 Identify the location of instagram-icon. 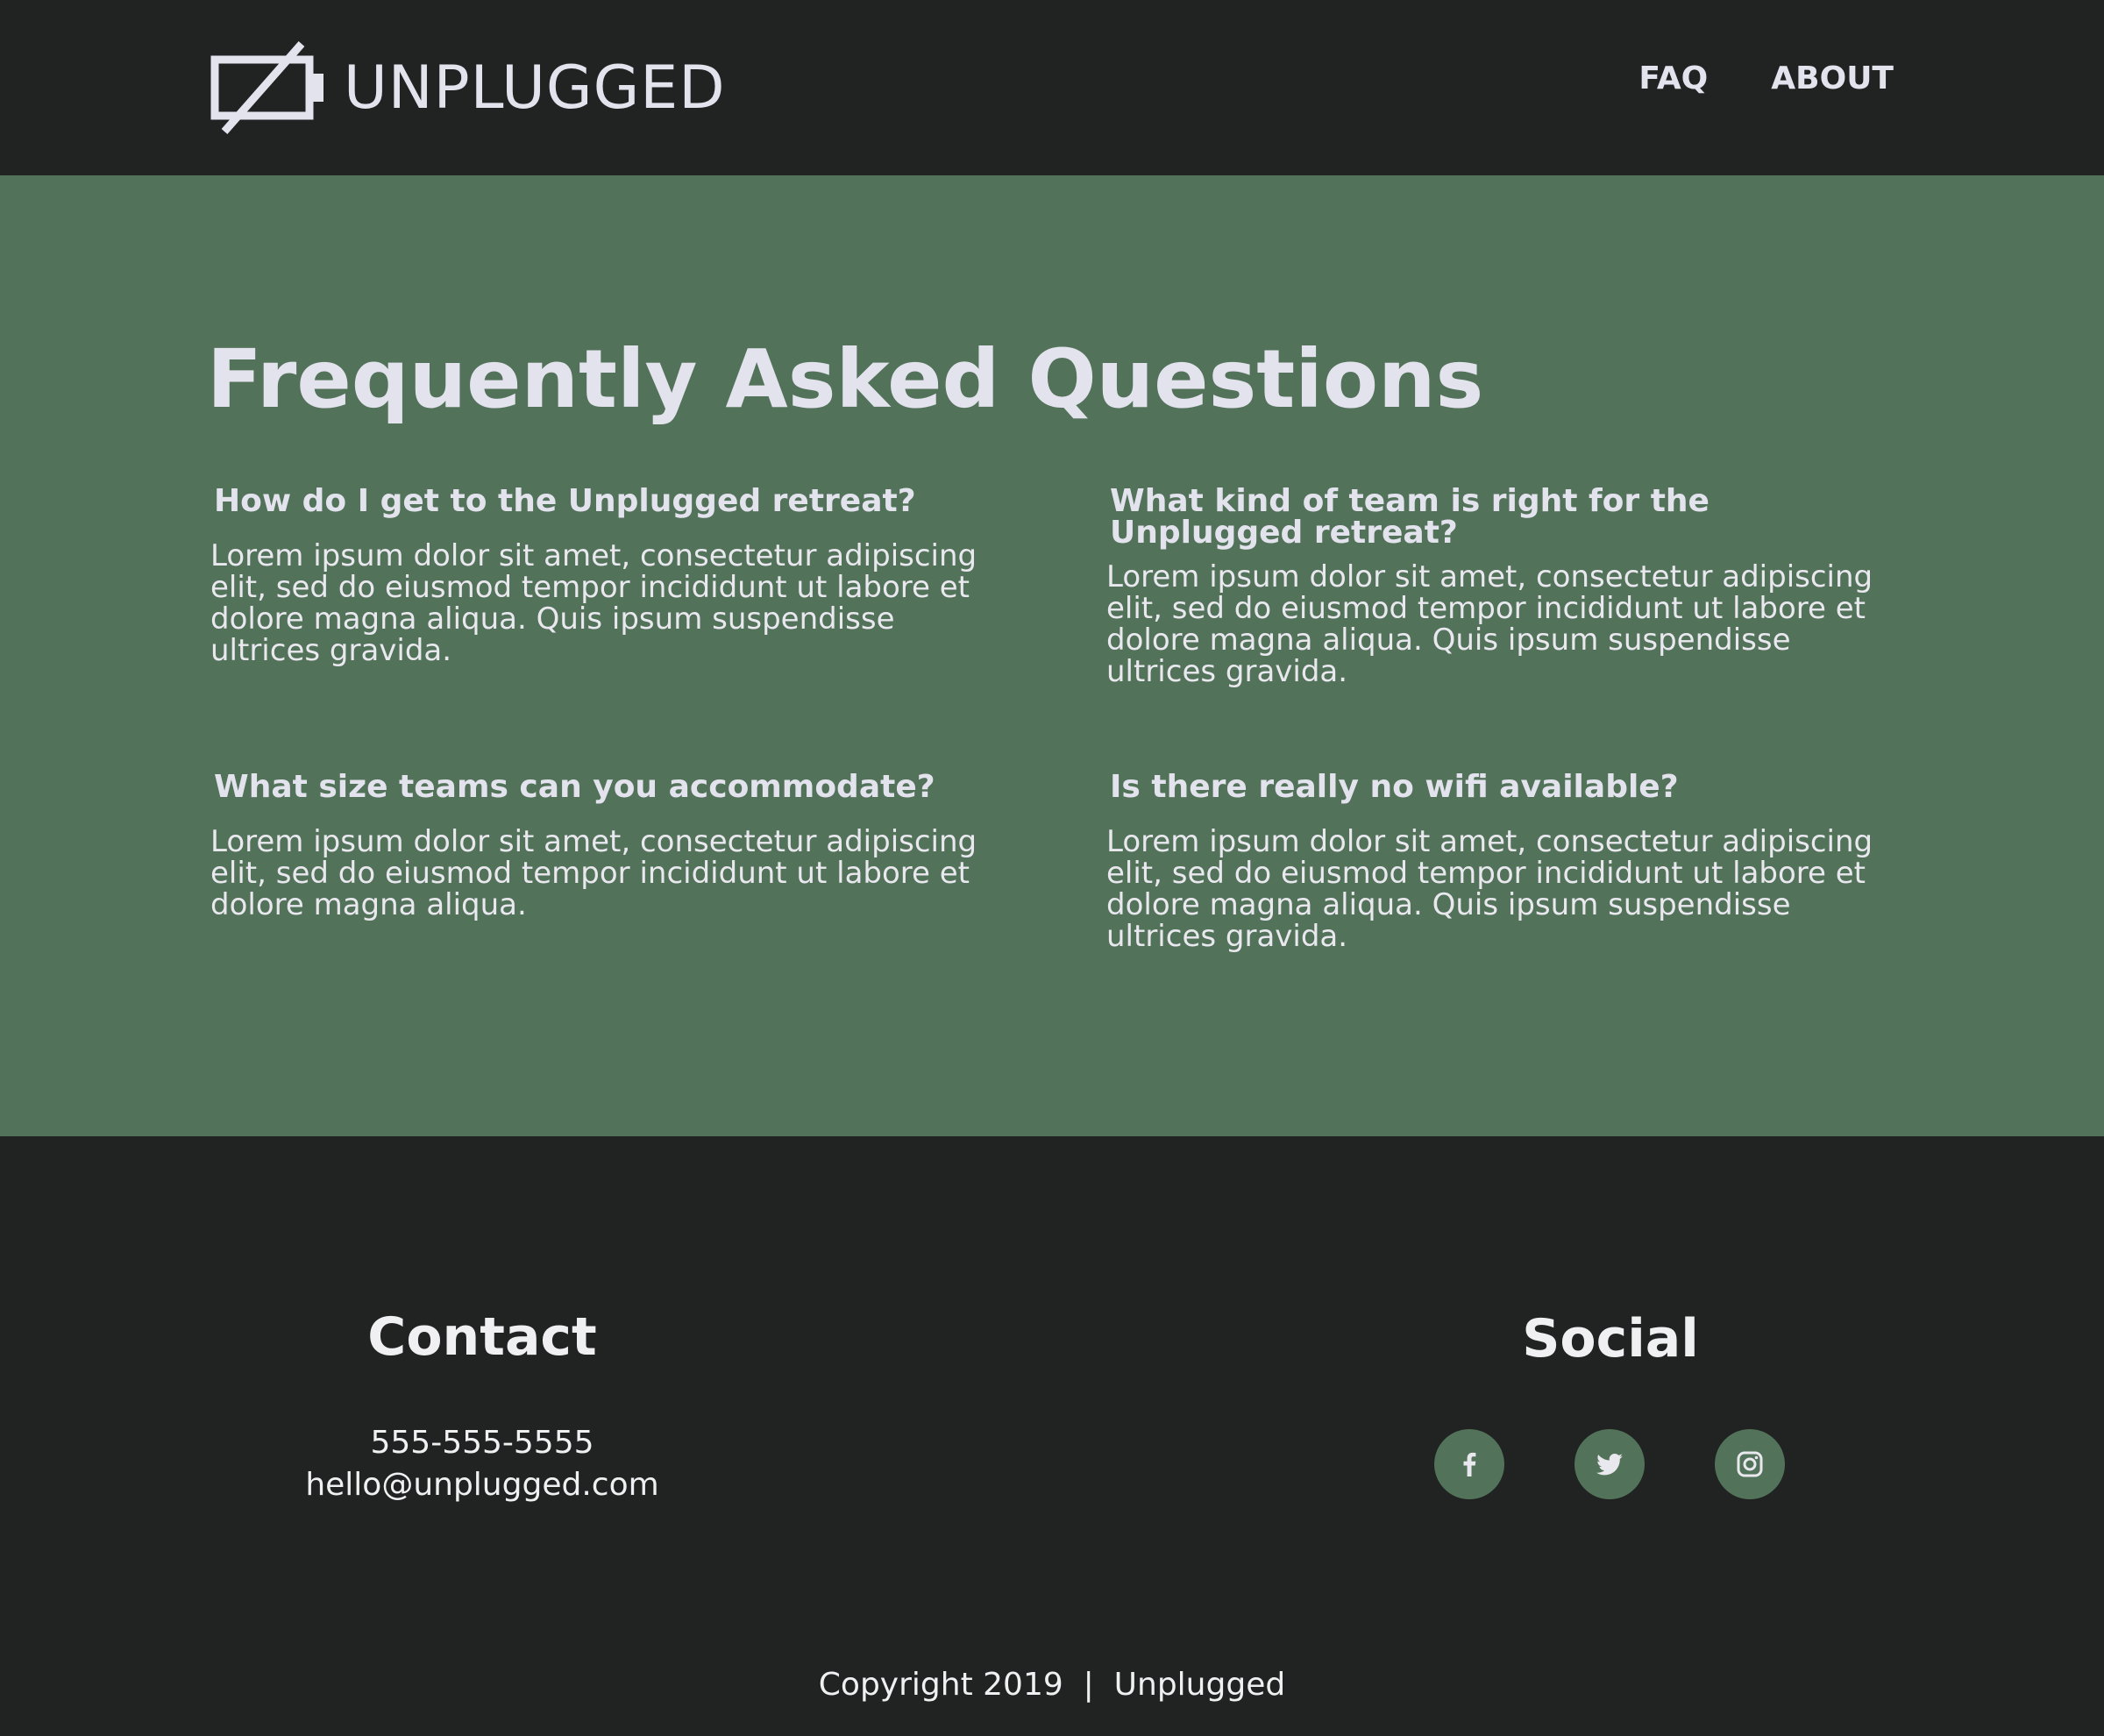
(1750, 1464).